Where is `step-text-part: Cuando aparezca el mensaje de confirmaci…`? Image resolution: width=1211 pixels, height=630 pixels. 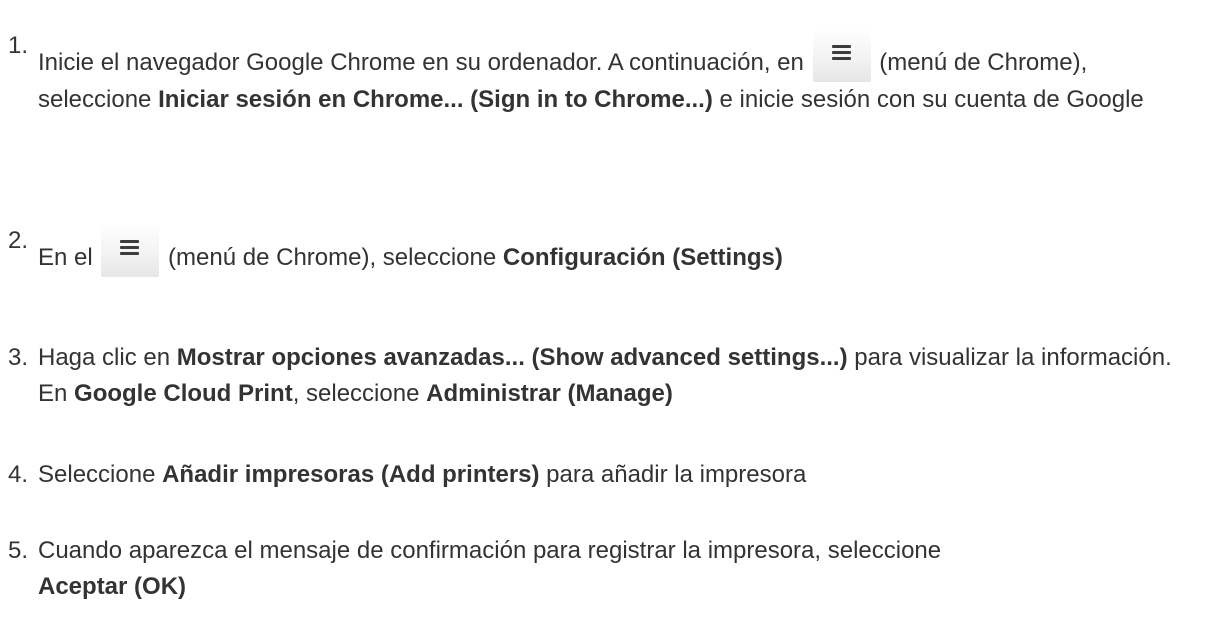 step-text-part: Cuando aparezca el mensaje de confirmaci… is located at coordinates (490, 550).